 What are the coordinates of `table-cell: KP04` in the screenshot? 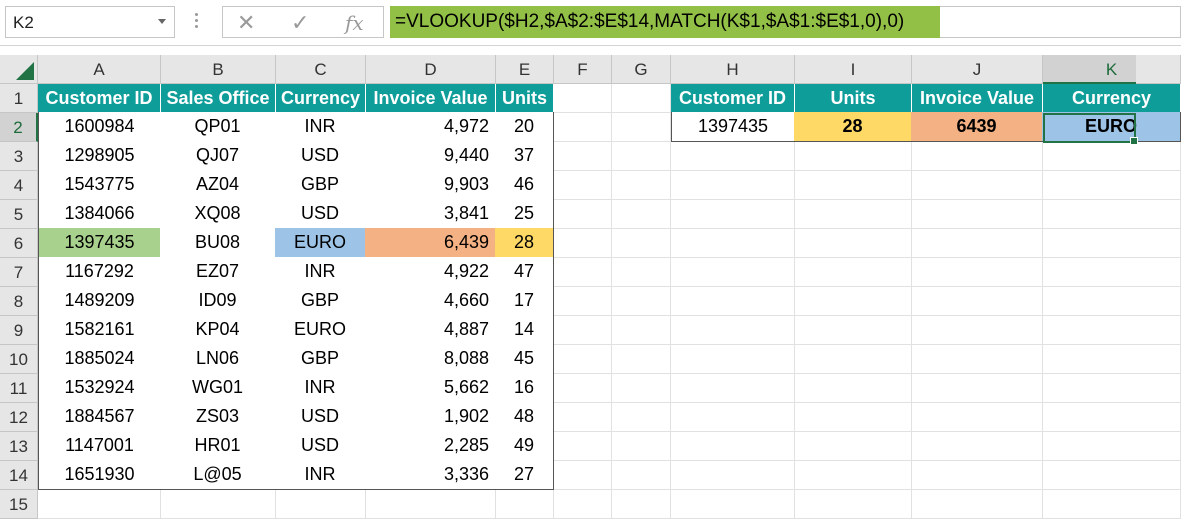 It's located at (218, 330).